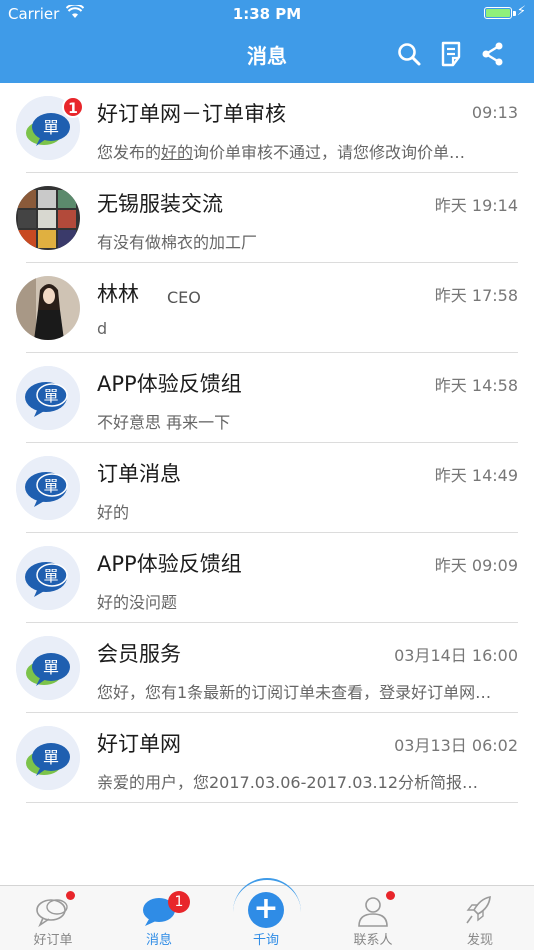 The width and height of the screenshot is (534, 950). What do you see at coordinates (476, 475) in the screenshot?
I see `conversation-time: 昨天 14:49` at bounding box center [476, 475].